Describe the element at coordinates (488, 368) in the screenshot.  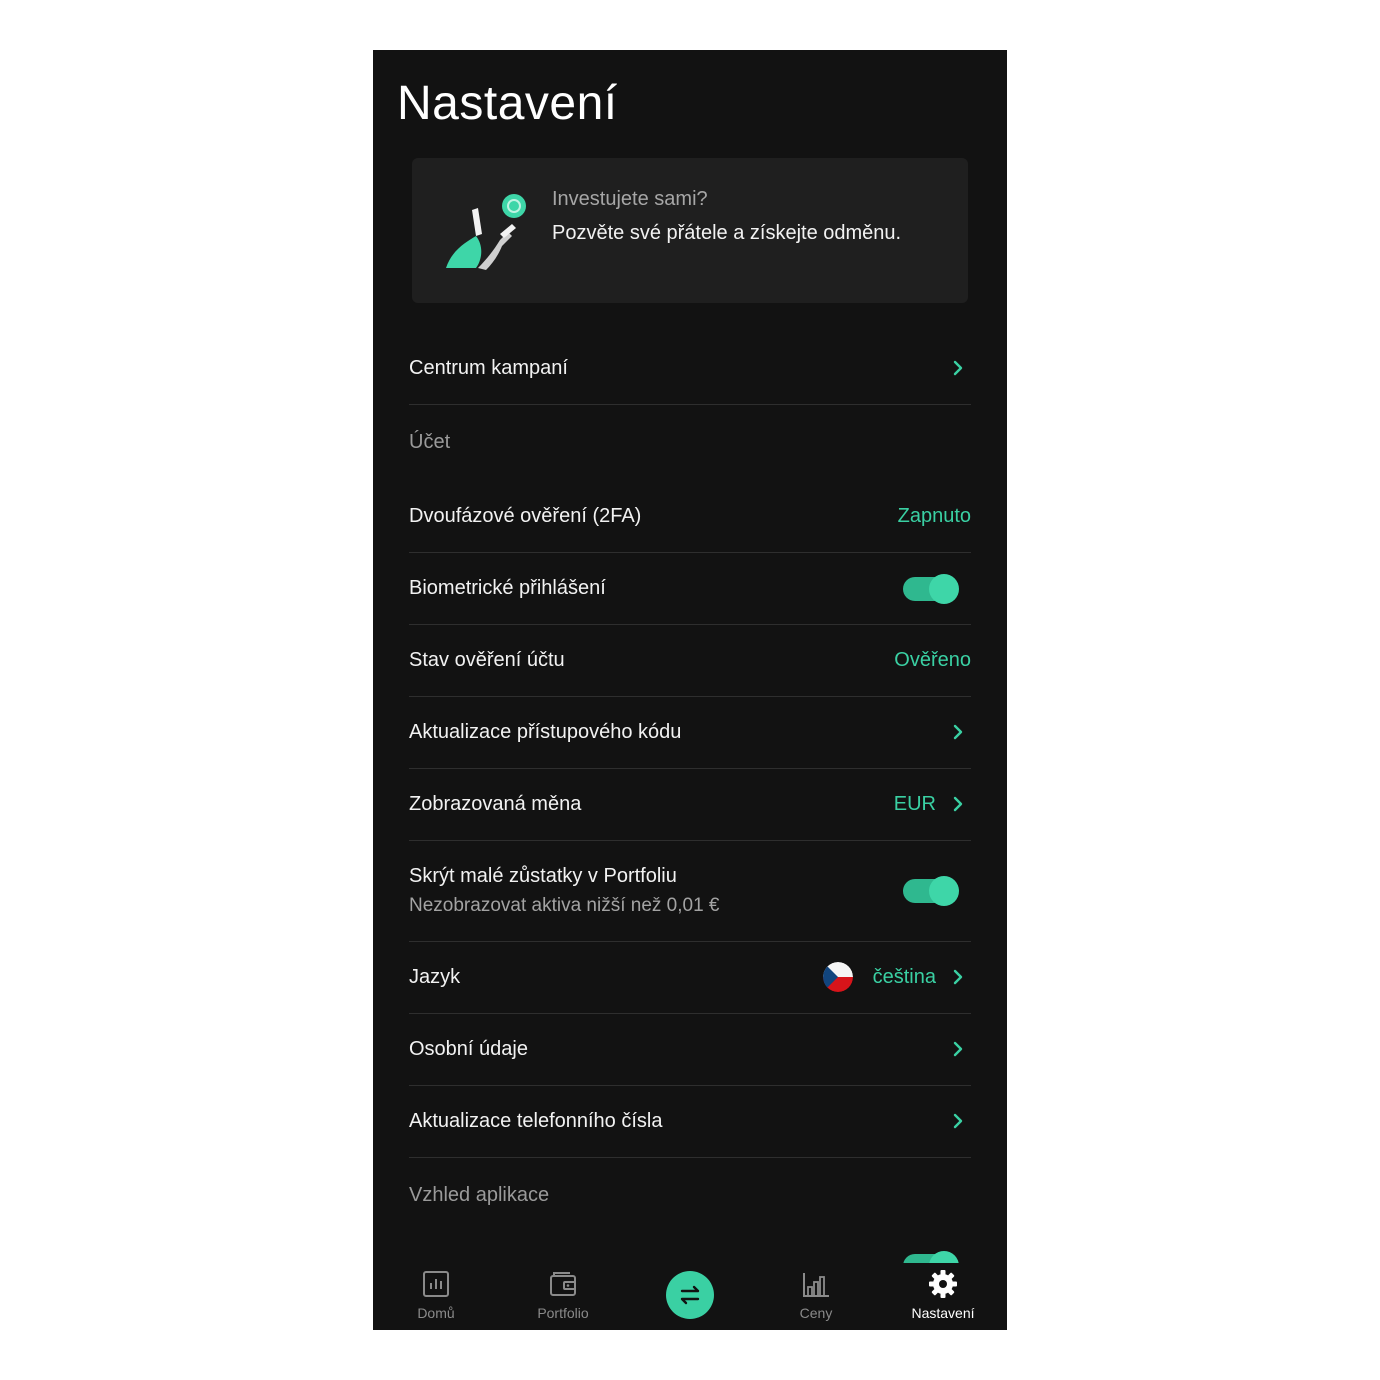
I see `campaign-center-label: Centrum kampaní` at that location.